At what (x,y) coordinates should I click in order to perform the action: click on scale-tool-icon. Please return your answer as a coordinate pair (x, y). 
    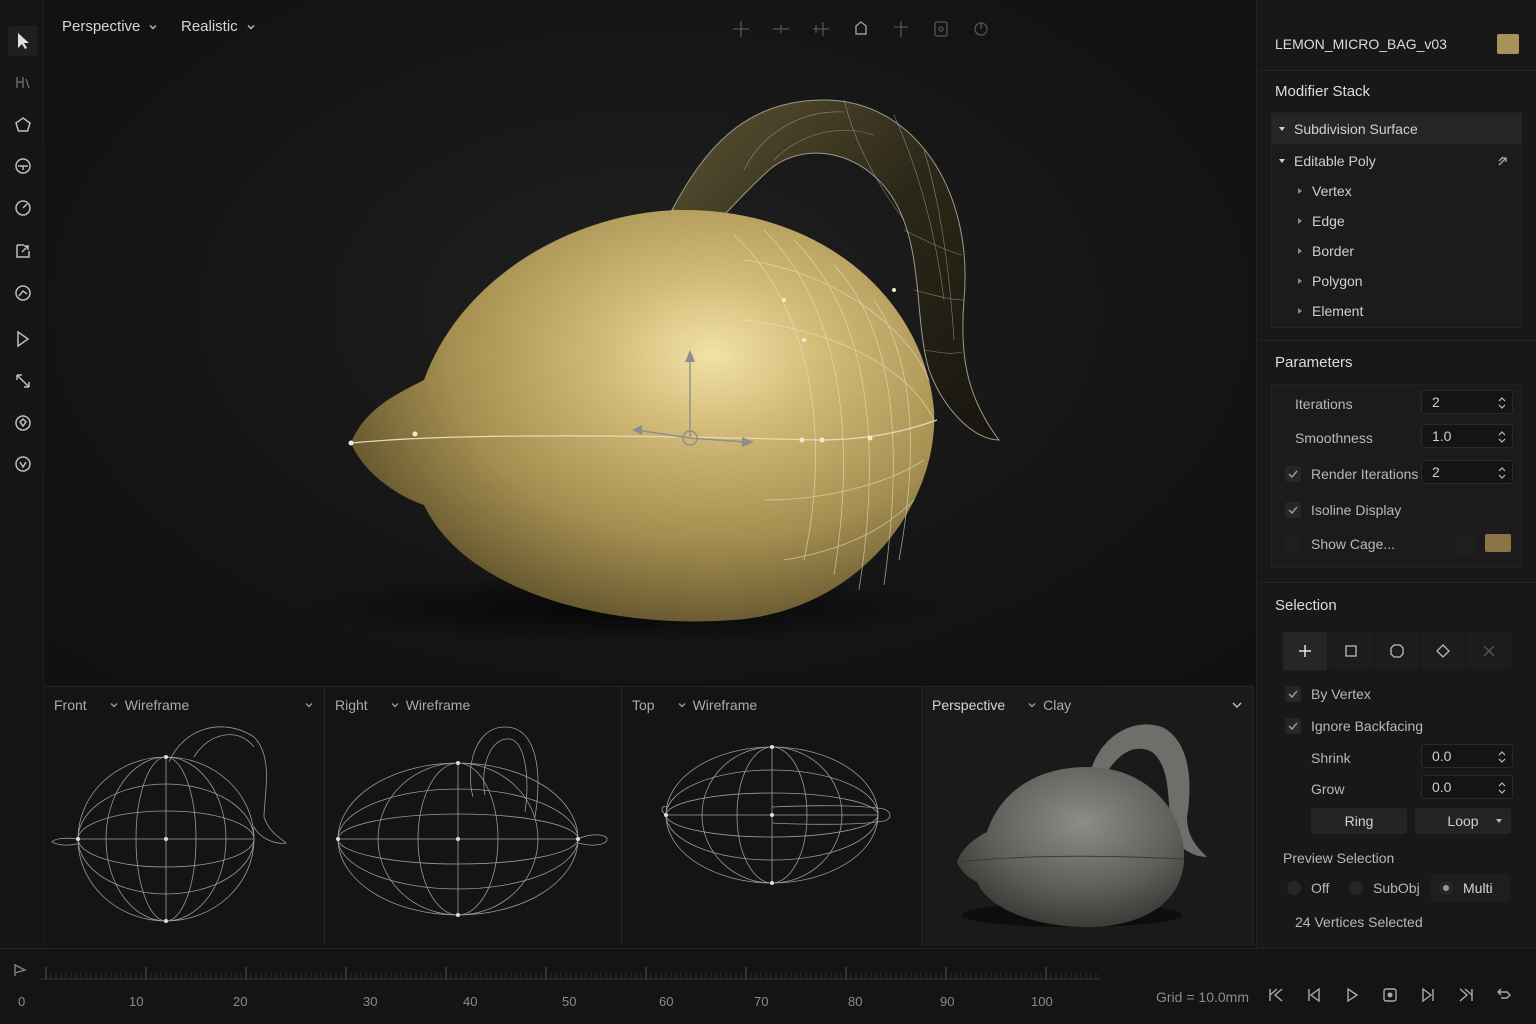
    Looking at the image, I should click on (23, 251).